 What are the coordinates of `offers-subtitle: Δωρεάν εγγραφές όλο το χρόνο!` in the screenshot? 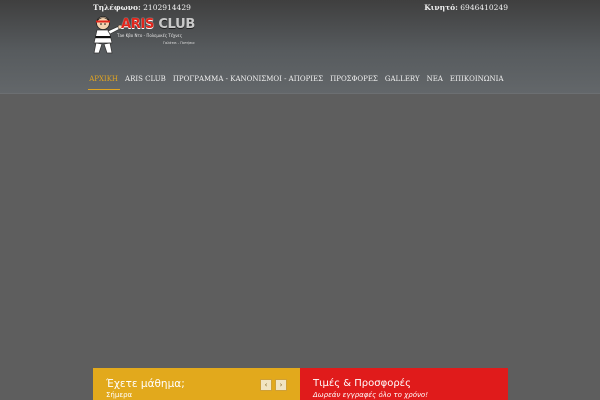 It's located at (371, 395).